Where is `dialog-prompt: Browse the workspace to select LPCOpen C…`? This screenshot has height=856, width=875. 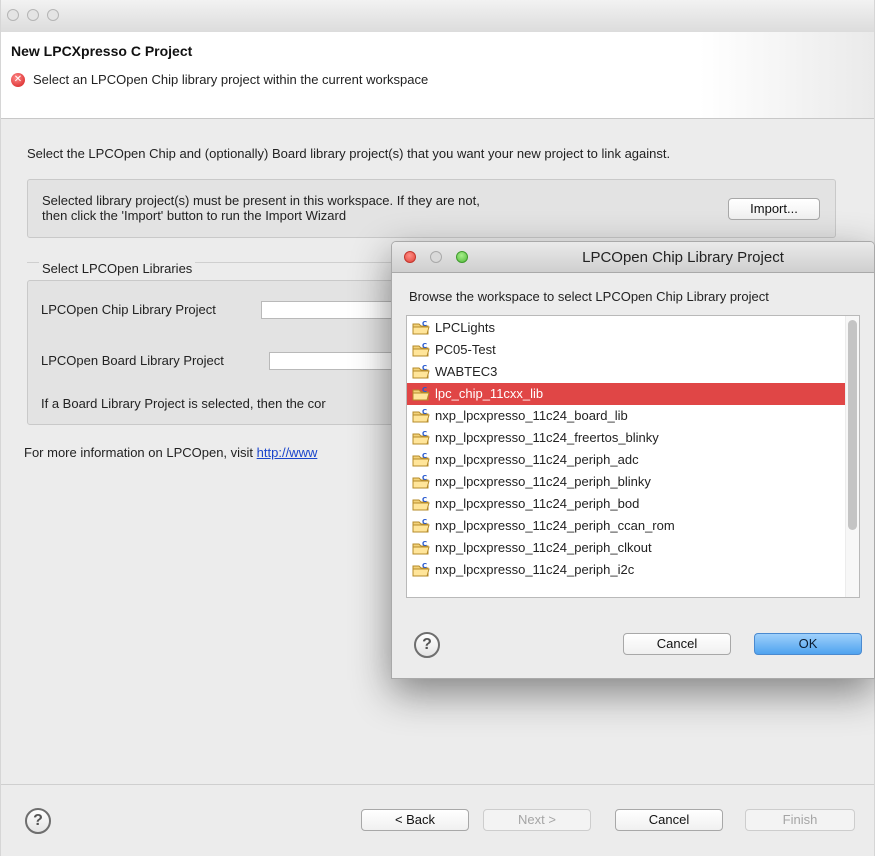
dialog-prompt: Browse the workspace to select LPCOpen C… is located at coordinates (589, 296).